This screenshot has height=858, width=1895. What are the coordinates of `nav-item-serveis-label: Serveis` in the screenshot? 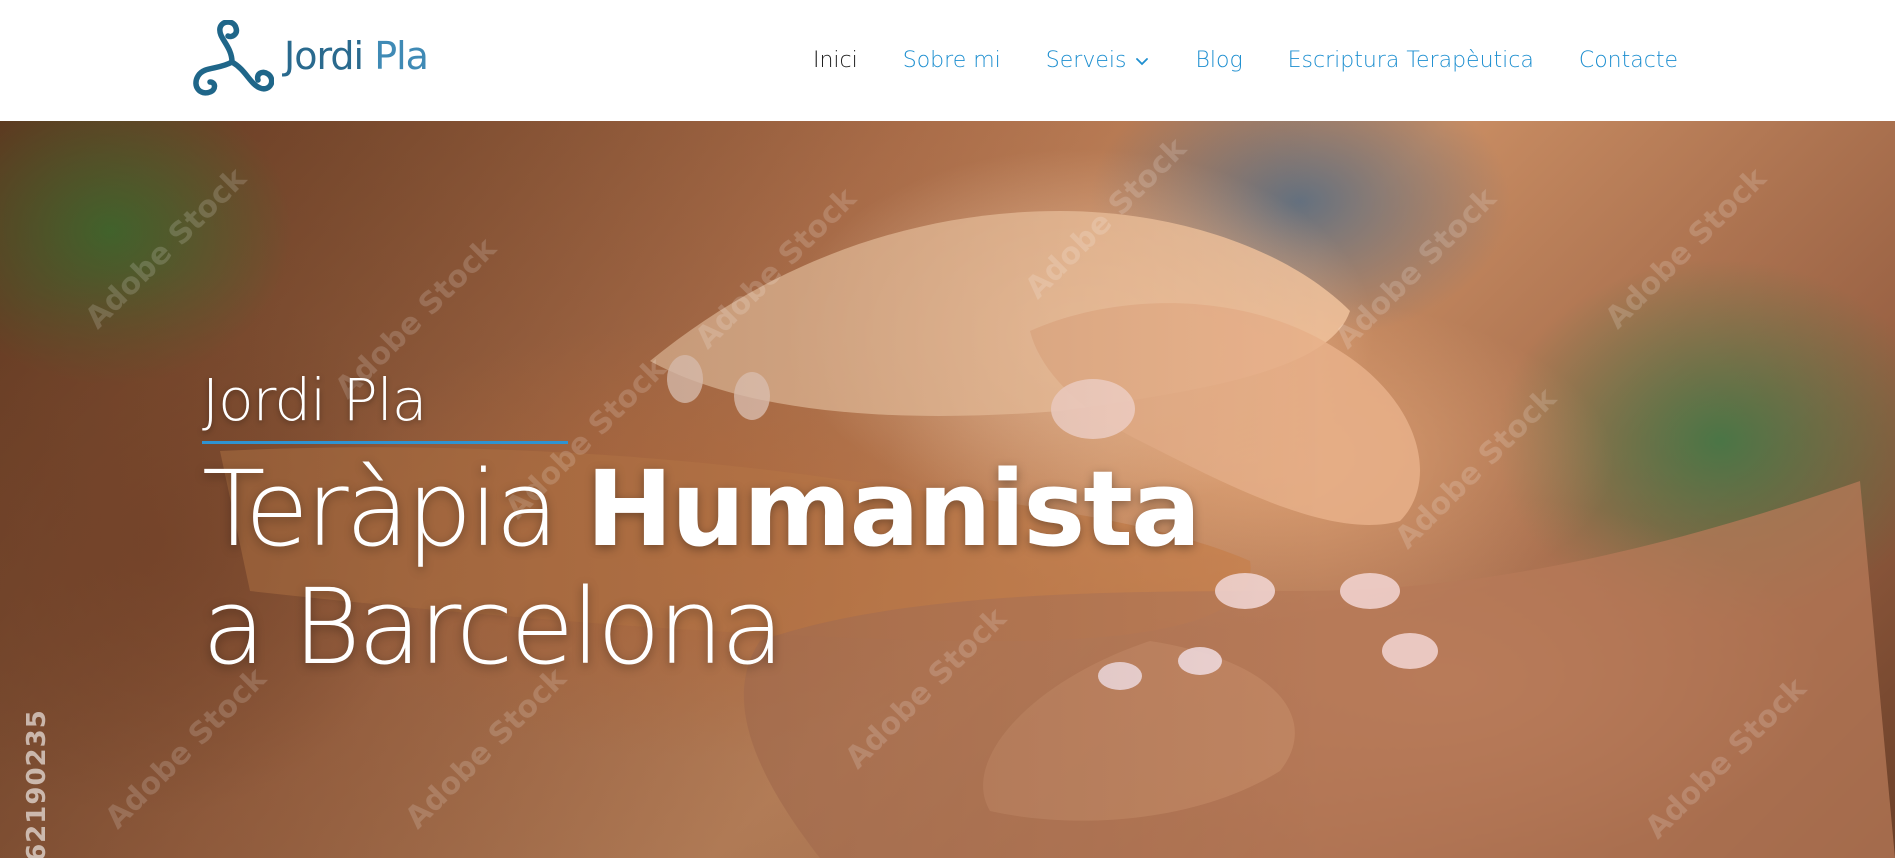 It's located at (1086, 60).